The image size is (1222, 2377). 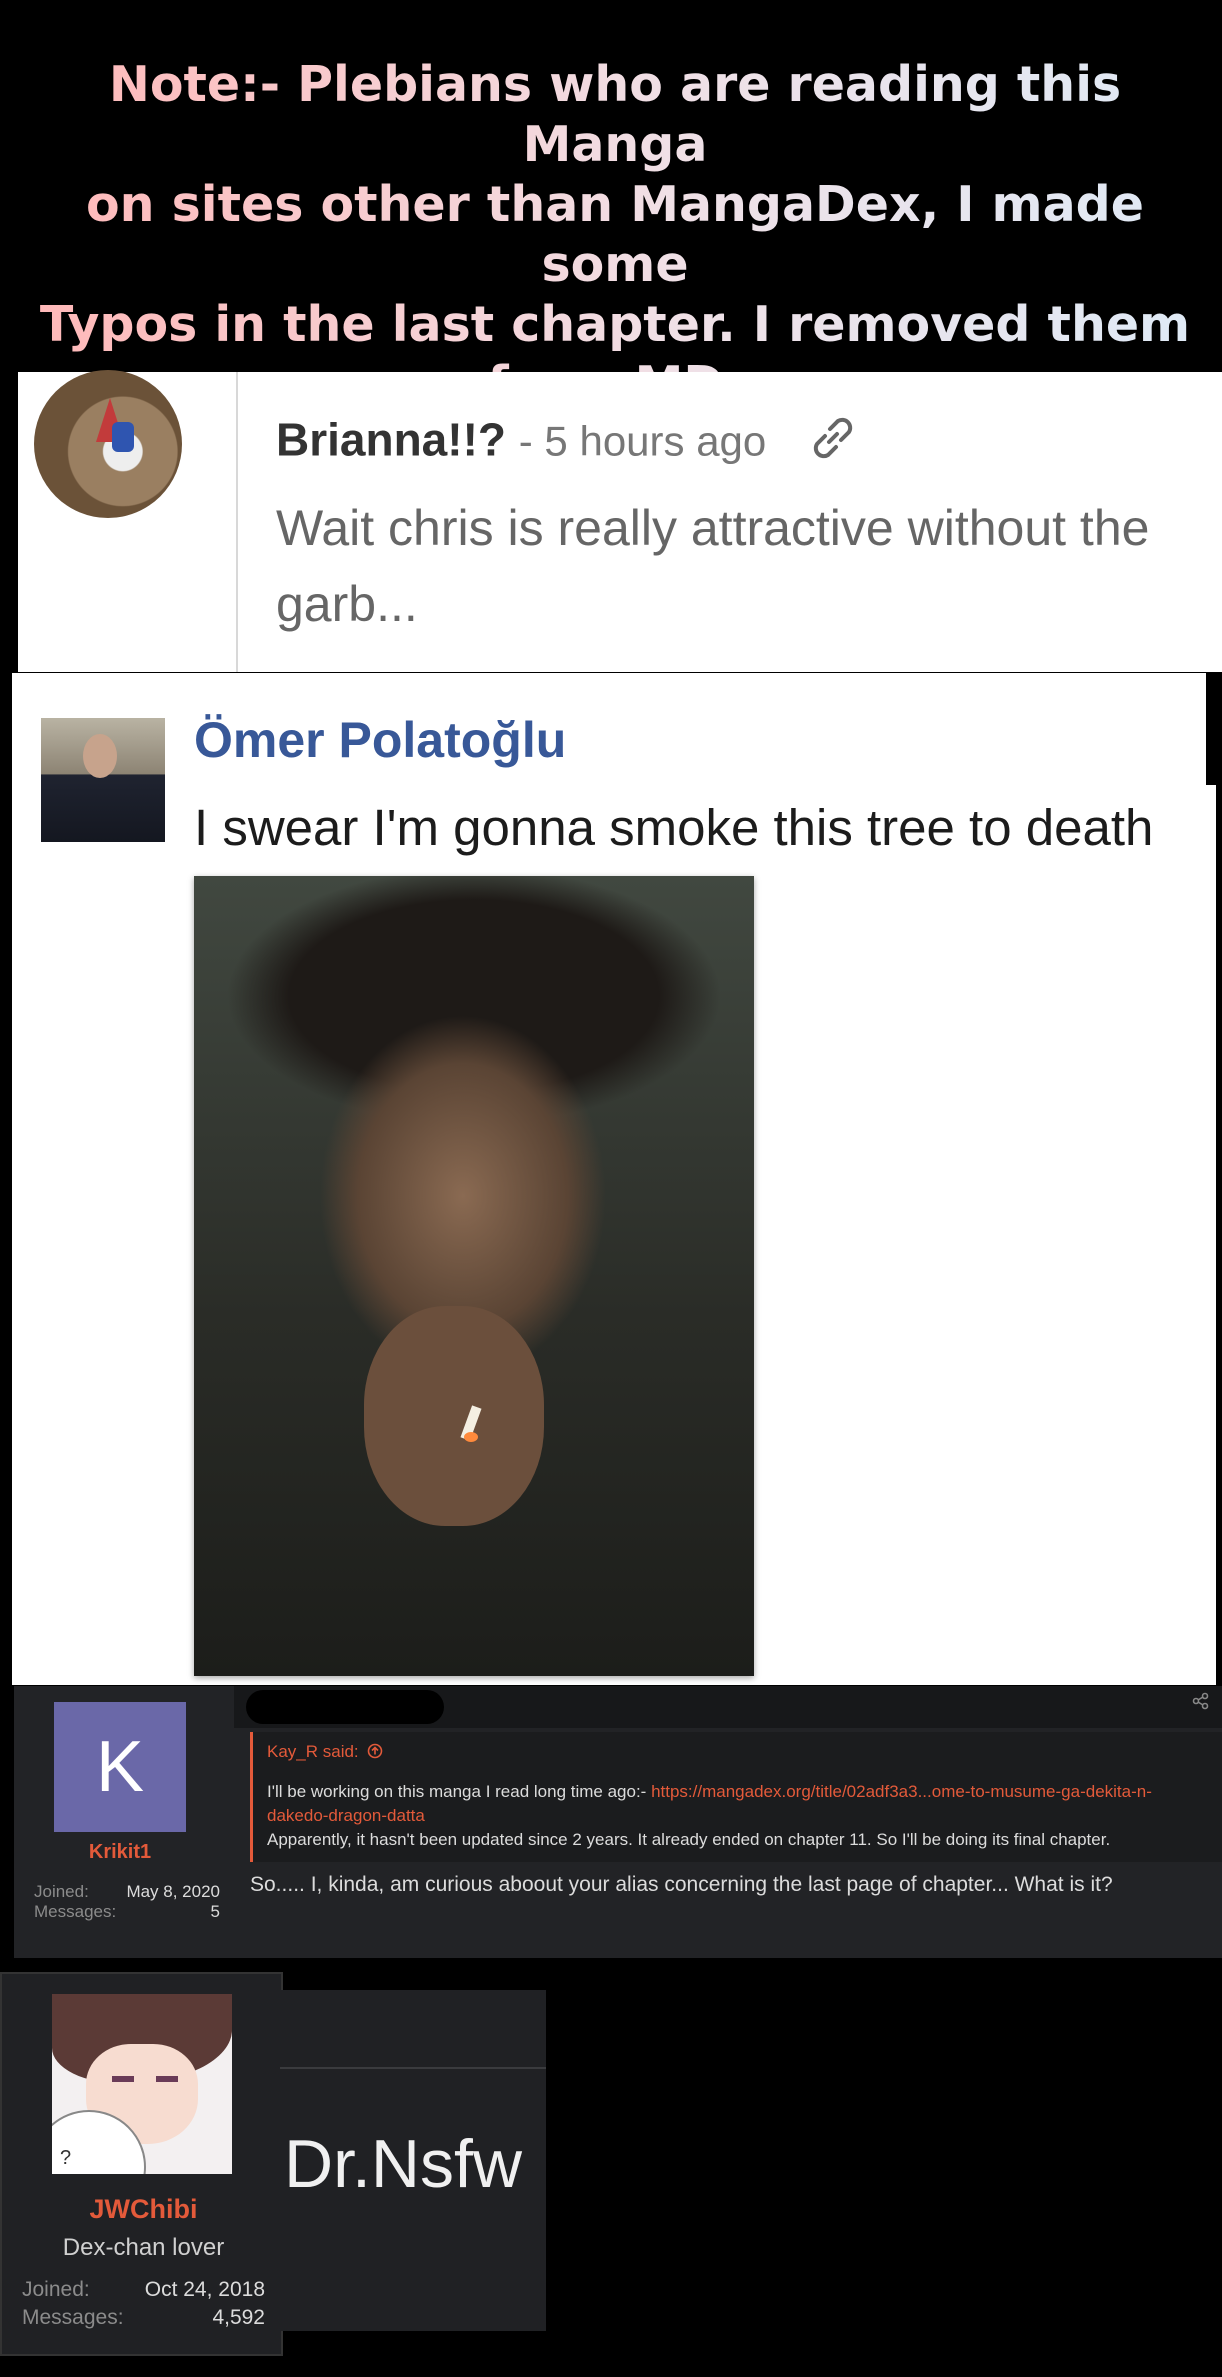 What do you see at coordinates (100, 756) in the screenshot?
I see `face-shape` at bounding box center [100, 756].